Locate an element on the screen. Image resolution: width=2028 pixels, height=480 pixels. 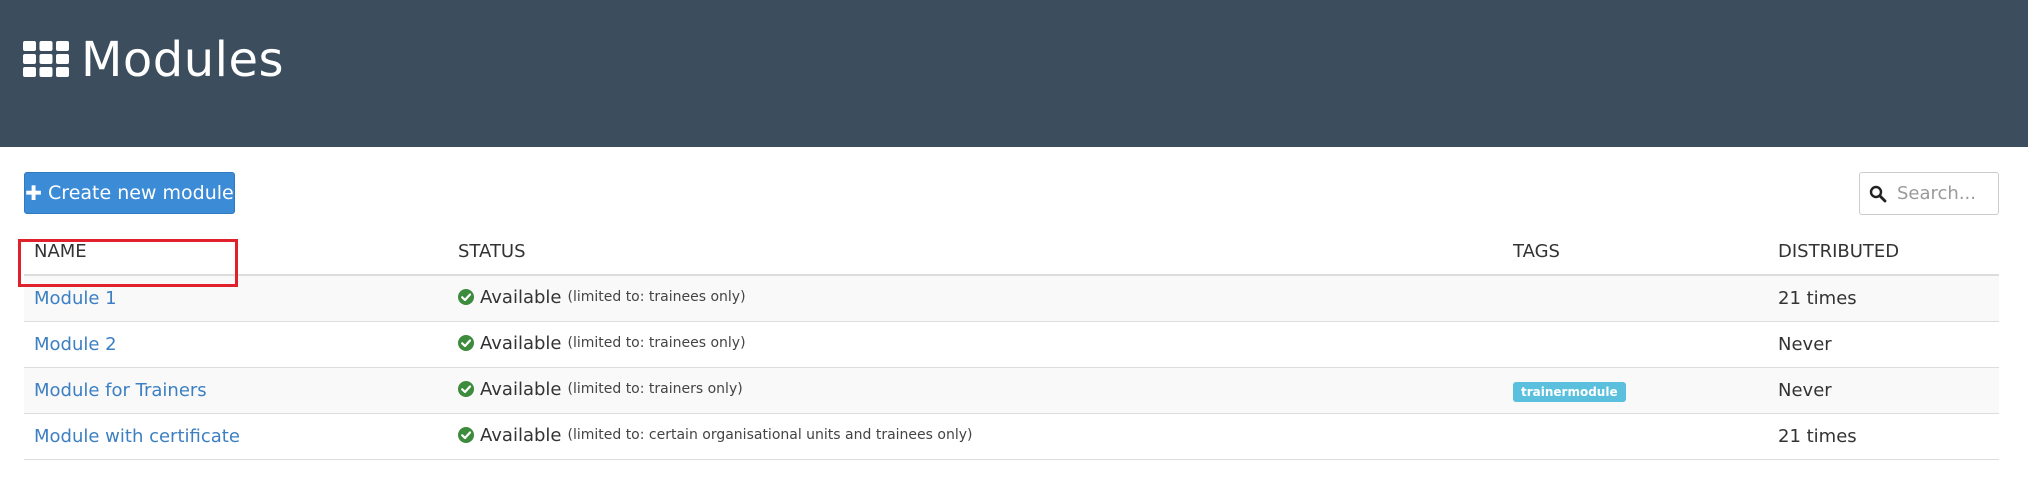
table-header-row: NAME STATUS TAGS DISTRIBUTED is located at coordinates (1011, 252).